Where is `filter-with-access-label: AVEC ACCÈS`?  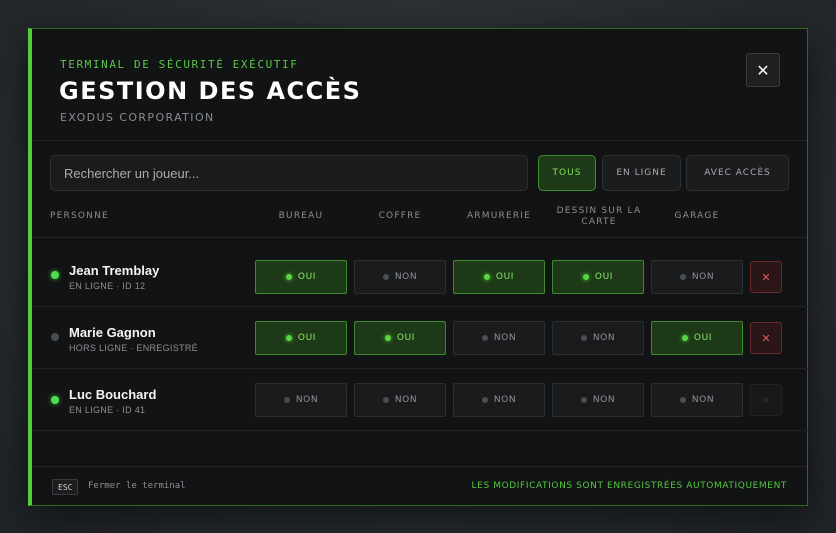 filter-with-access-label: AVEC ACCÈS is located at coordinates (737, 173).